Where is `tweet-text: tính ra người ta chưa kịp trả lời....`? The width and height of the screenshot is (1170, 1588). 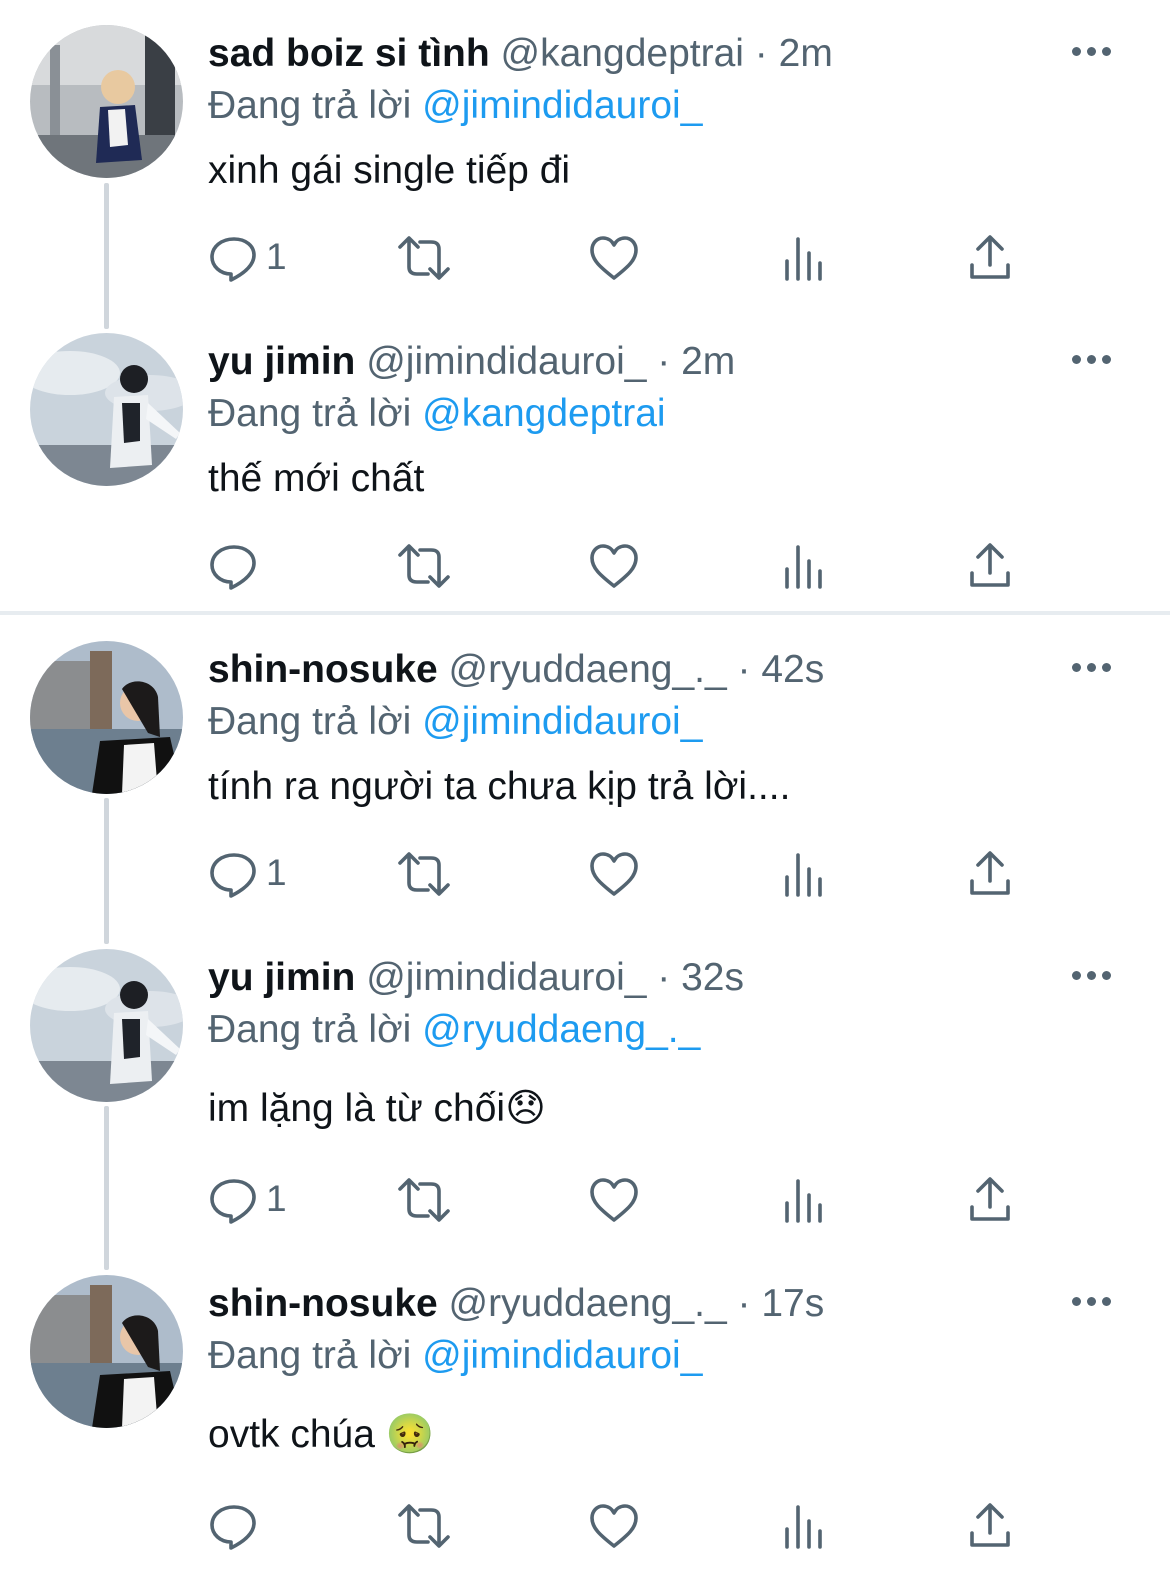
tweet-text: tính ra người ta chưa kịp trả lời.... is located at coordinates (499, 786).